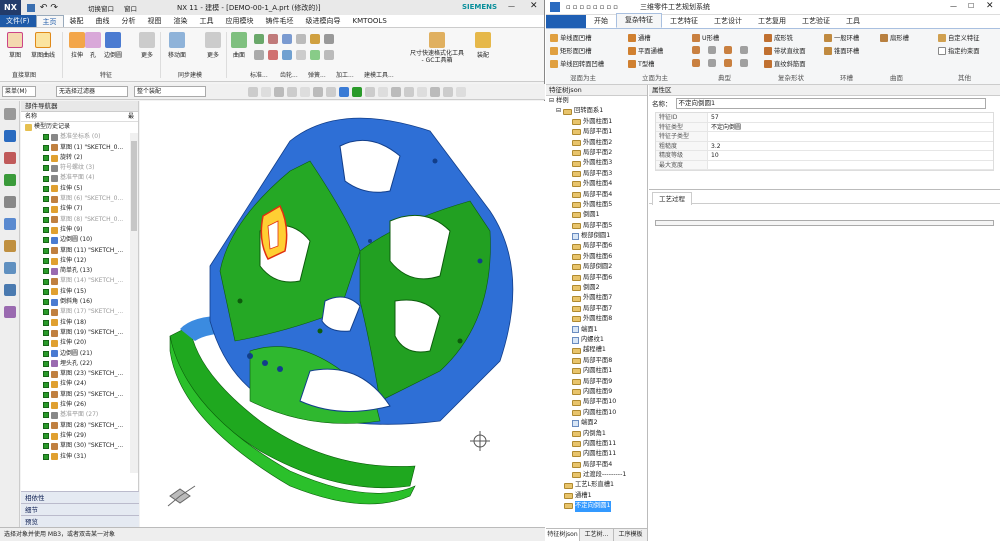 The width and height of the screenshot is (1000, 542). What do you see at coordinates (596, 184) in the screenshot?
I see `tree-feature-item: 外圆柱面4` at bounding box center [596, 184].